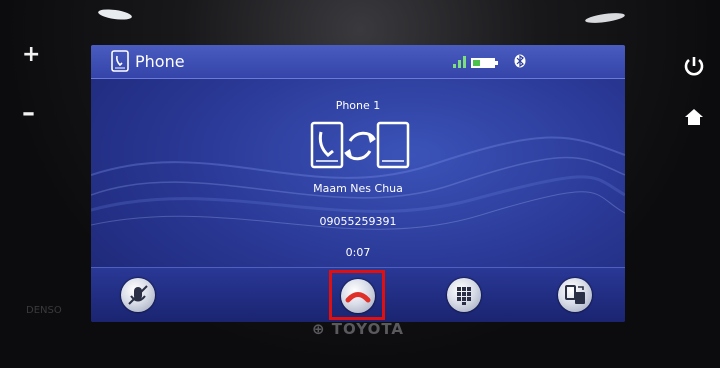 This screenshot has height=368, width=720. I want to click on power-icon, so click(694, 66).